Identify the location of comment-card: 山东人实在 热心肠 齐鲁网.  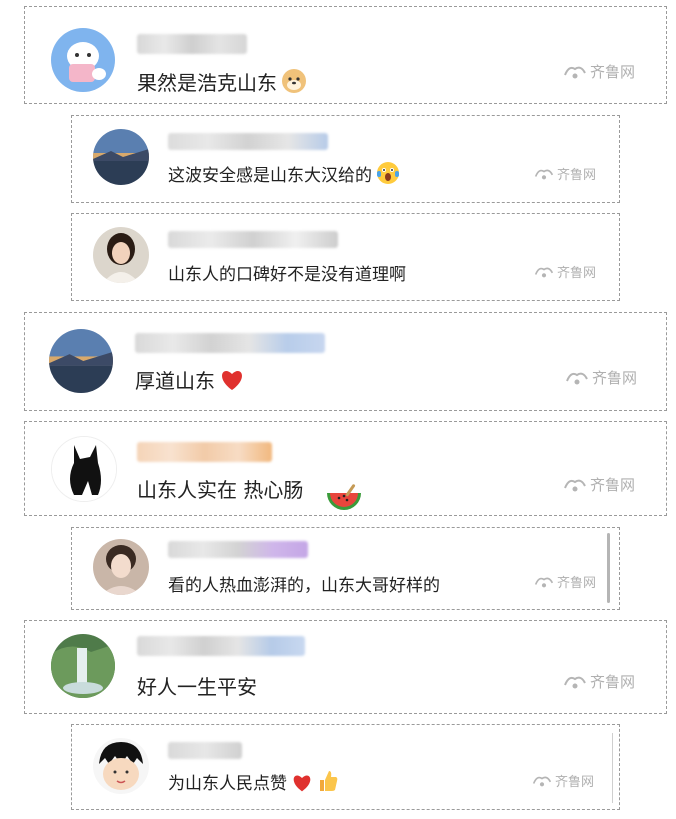
(345, 468).